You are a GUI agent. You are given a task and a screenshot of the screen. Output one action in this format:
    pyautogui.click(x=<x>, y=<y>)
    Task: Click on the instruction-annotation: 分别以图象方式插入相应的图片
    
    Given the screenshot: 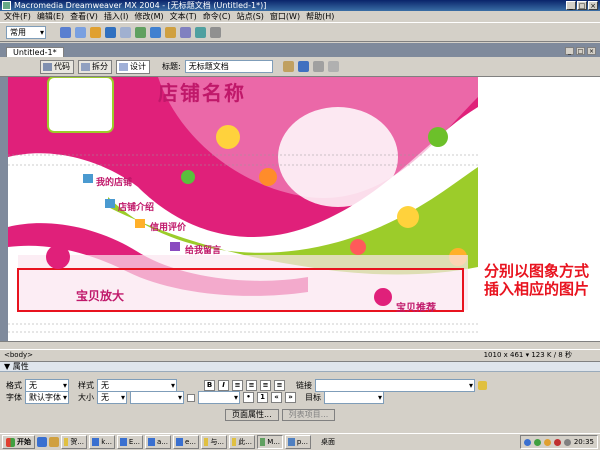 What is the action you would take?
    pyautogui.click(x=537, y=280)
    